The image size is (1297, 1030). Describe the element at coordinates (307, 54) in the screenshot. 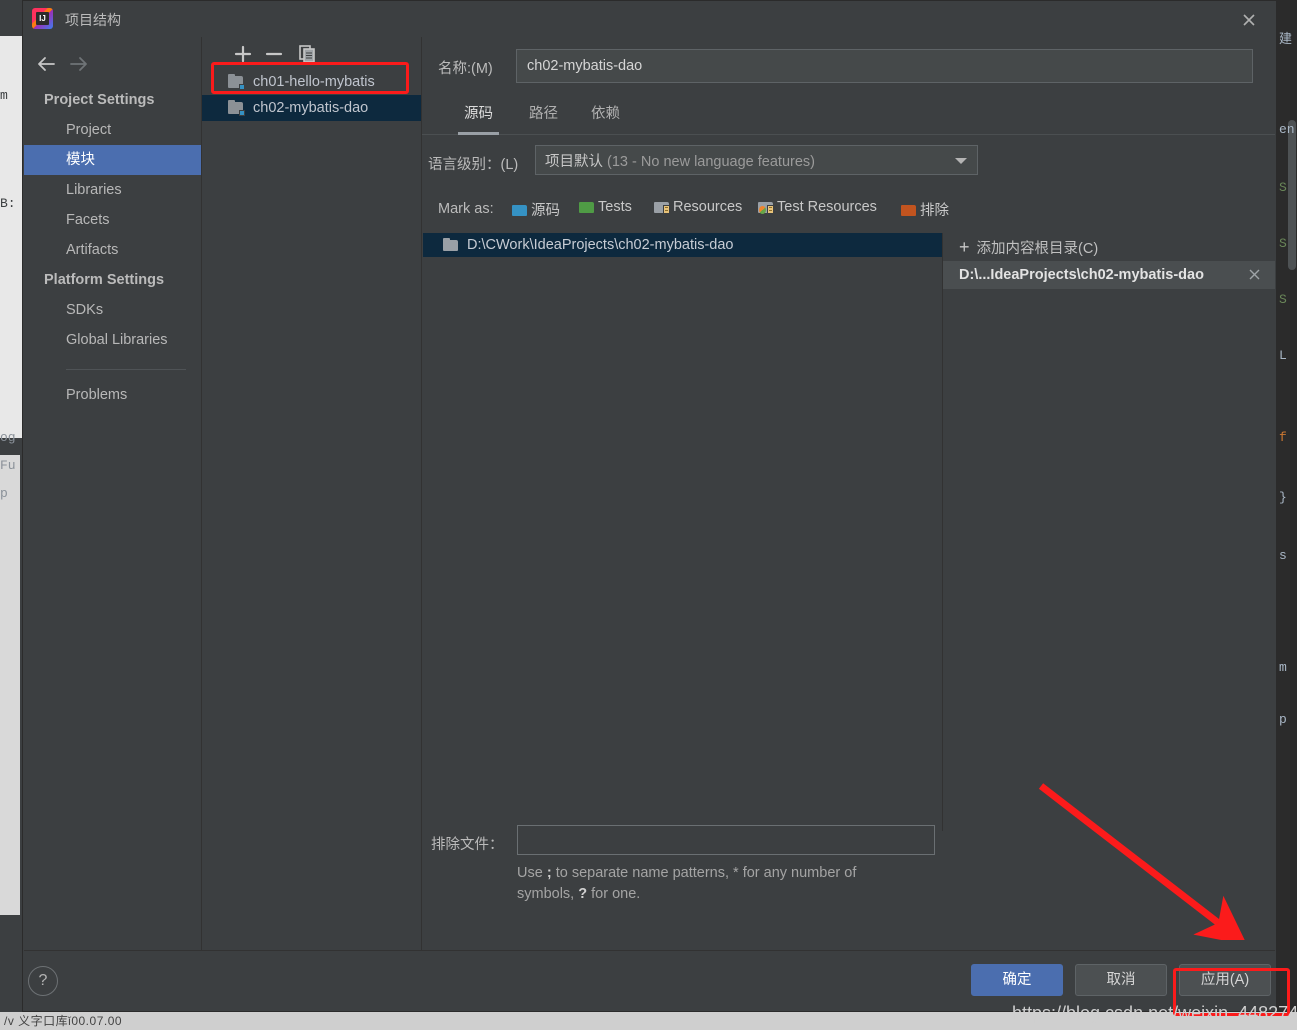

I see `copy-icon` at that location.